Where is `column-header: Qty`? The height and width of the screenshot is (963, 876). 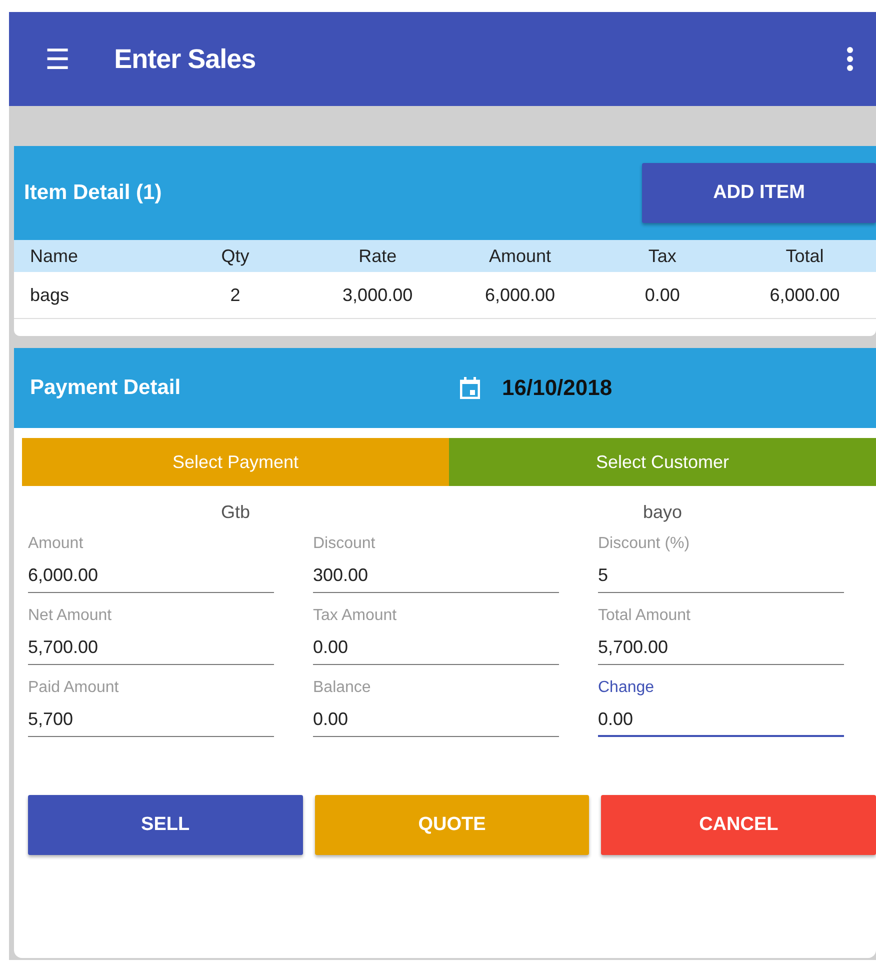
column-header: Qty is located at coordinates (235, 256).